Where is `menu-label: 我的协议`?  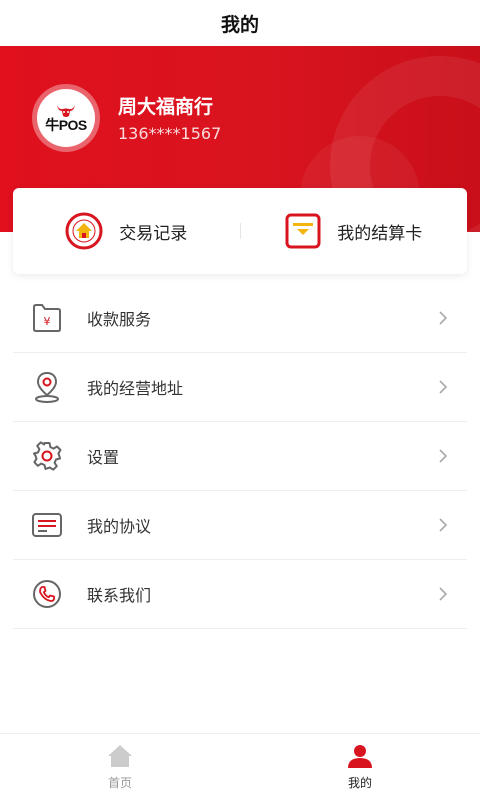
menu-label: 我的协议 is located at coordinates (119, 526).